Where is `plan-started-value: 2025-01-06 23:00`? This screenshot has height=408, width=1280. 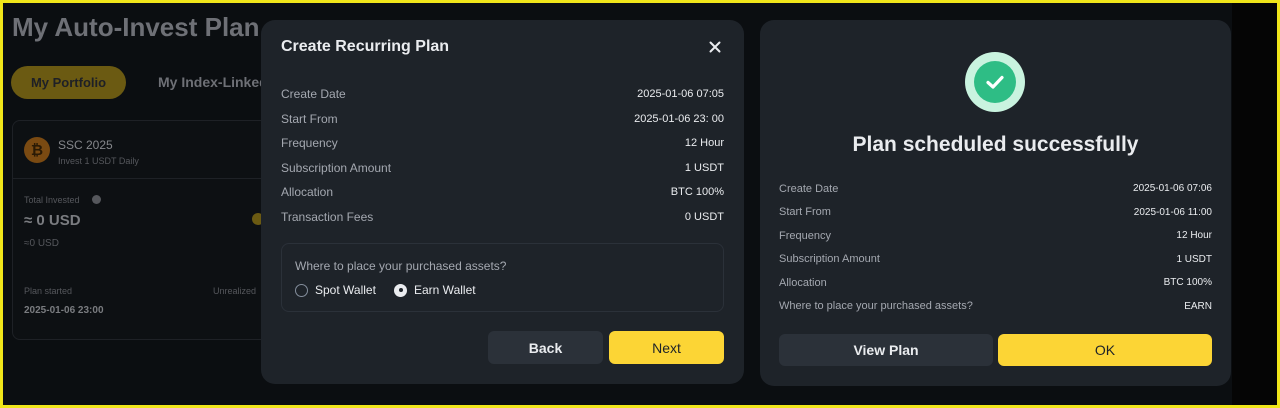
plan-started-value: 2025-01-06 23:00 is located at coordinates (64, 310).